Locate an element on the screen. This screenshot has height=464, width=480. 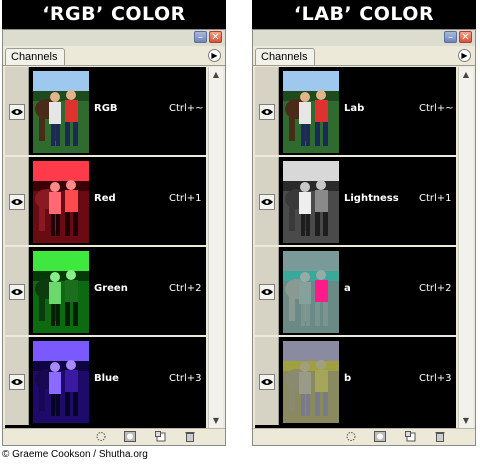
channel-name: RGB is located at coordinates (106, 108).